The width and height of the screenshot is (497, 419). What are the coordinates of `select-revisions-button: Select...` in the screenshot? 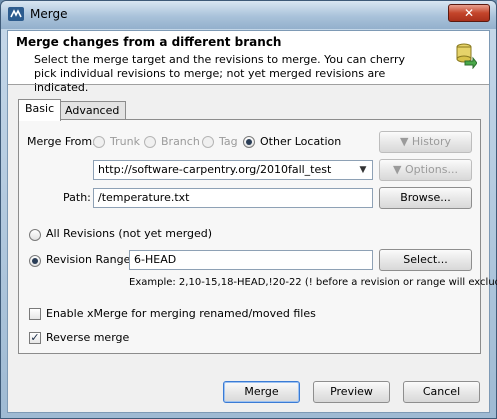 It's located at (425, 260).